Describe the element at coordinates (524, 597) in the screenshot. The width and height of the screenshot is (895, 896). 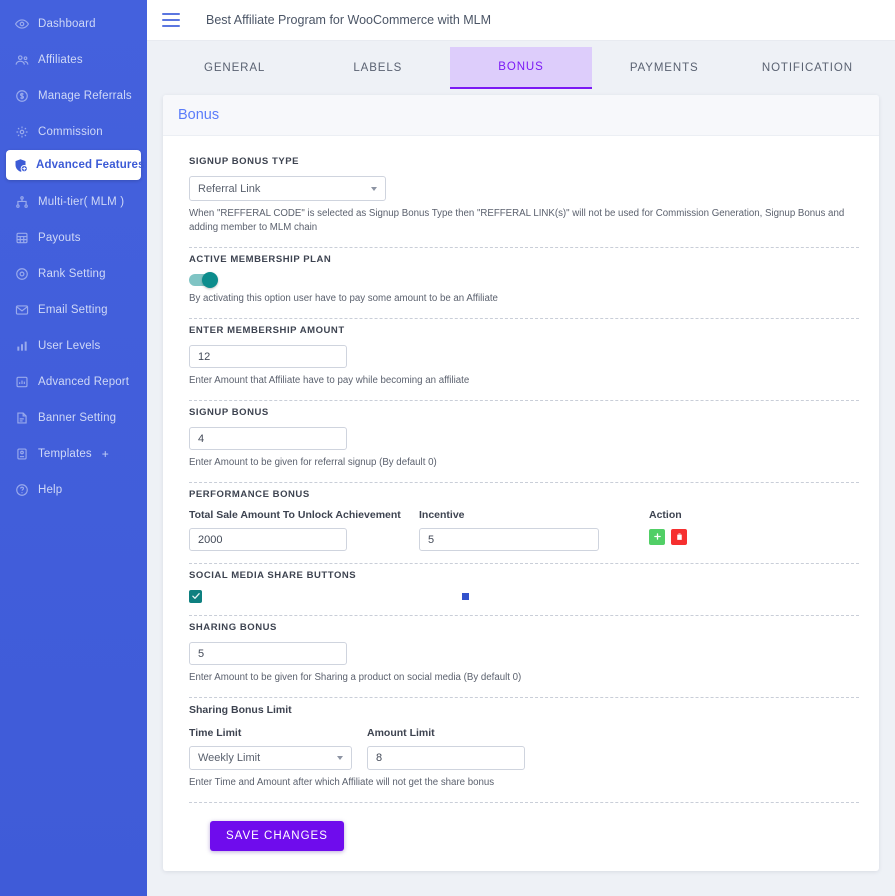
I see `social-media-row` at that location.